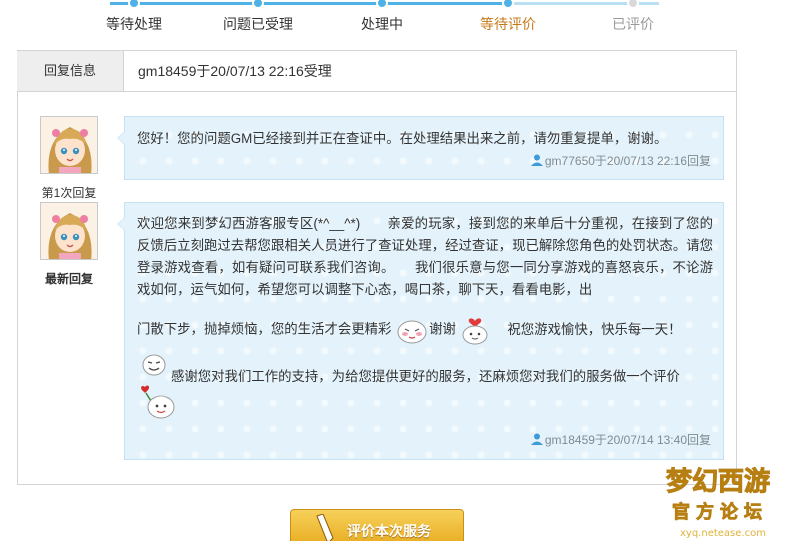 The image size is (809, 541). I want to click on smile-face-emoji-icon, so click(154, 365).